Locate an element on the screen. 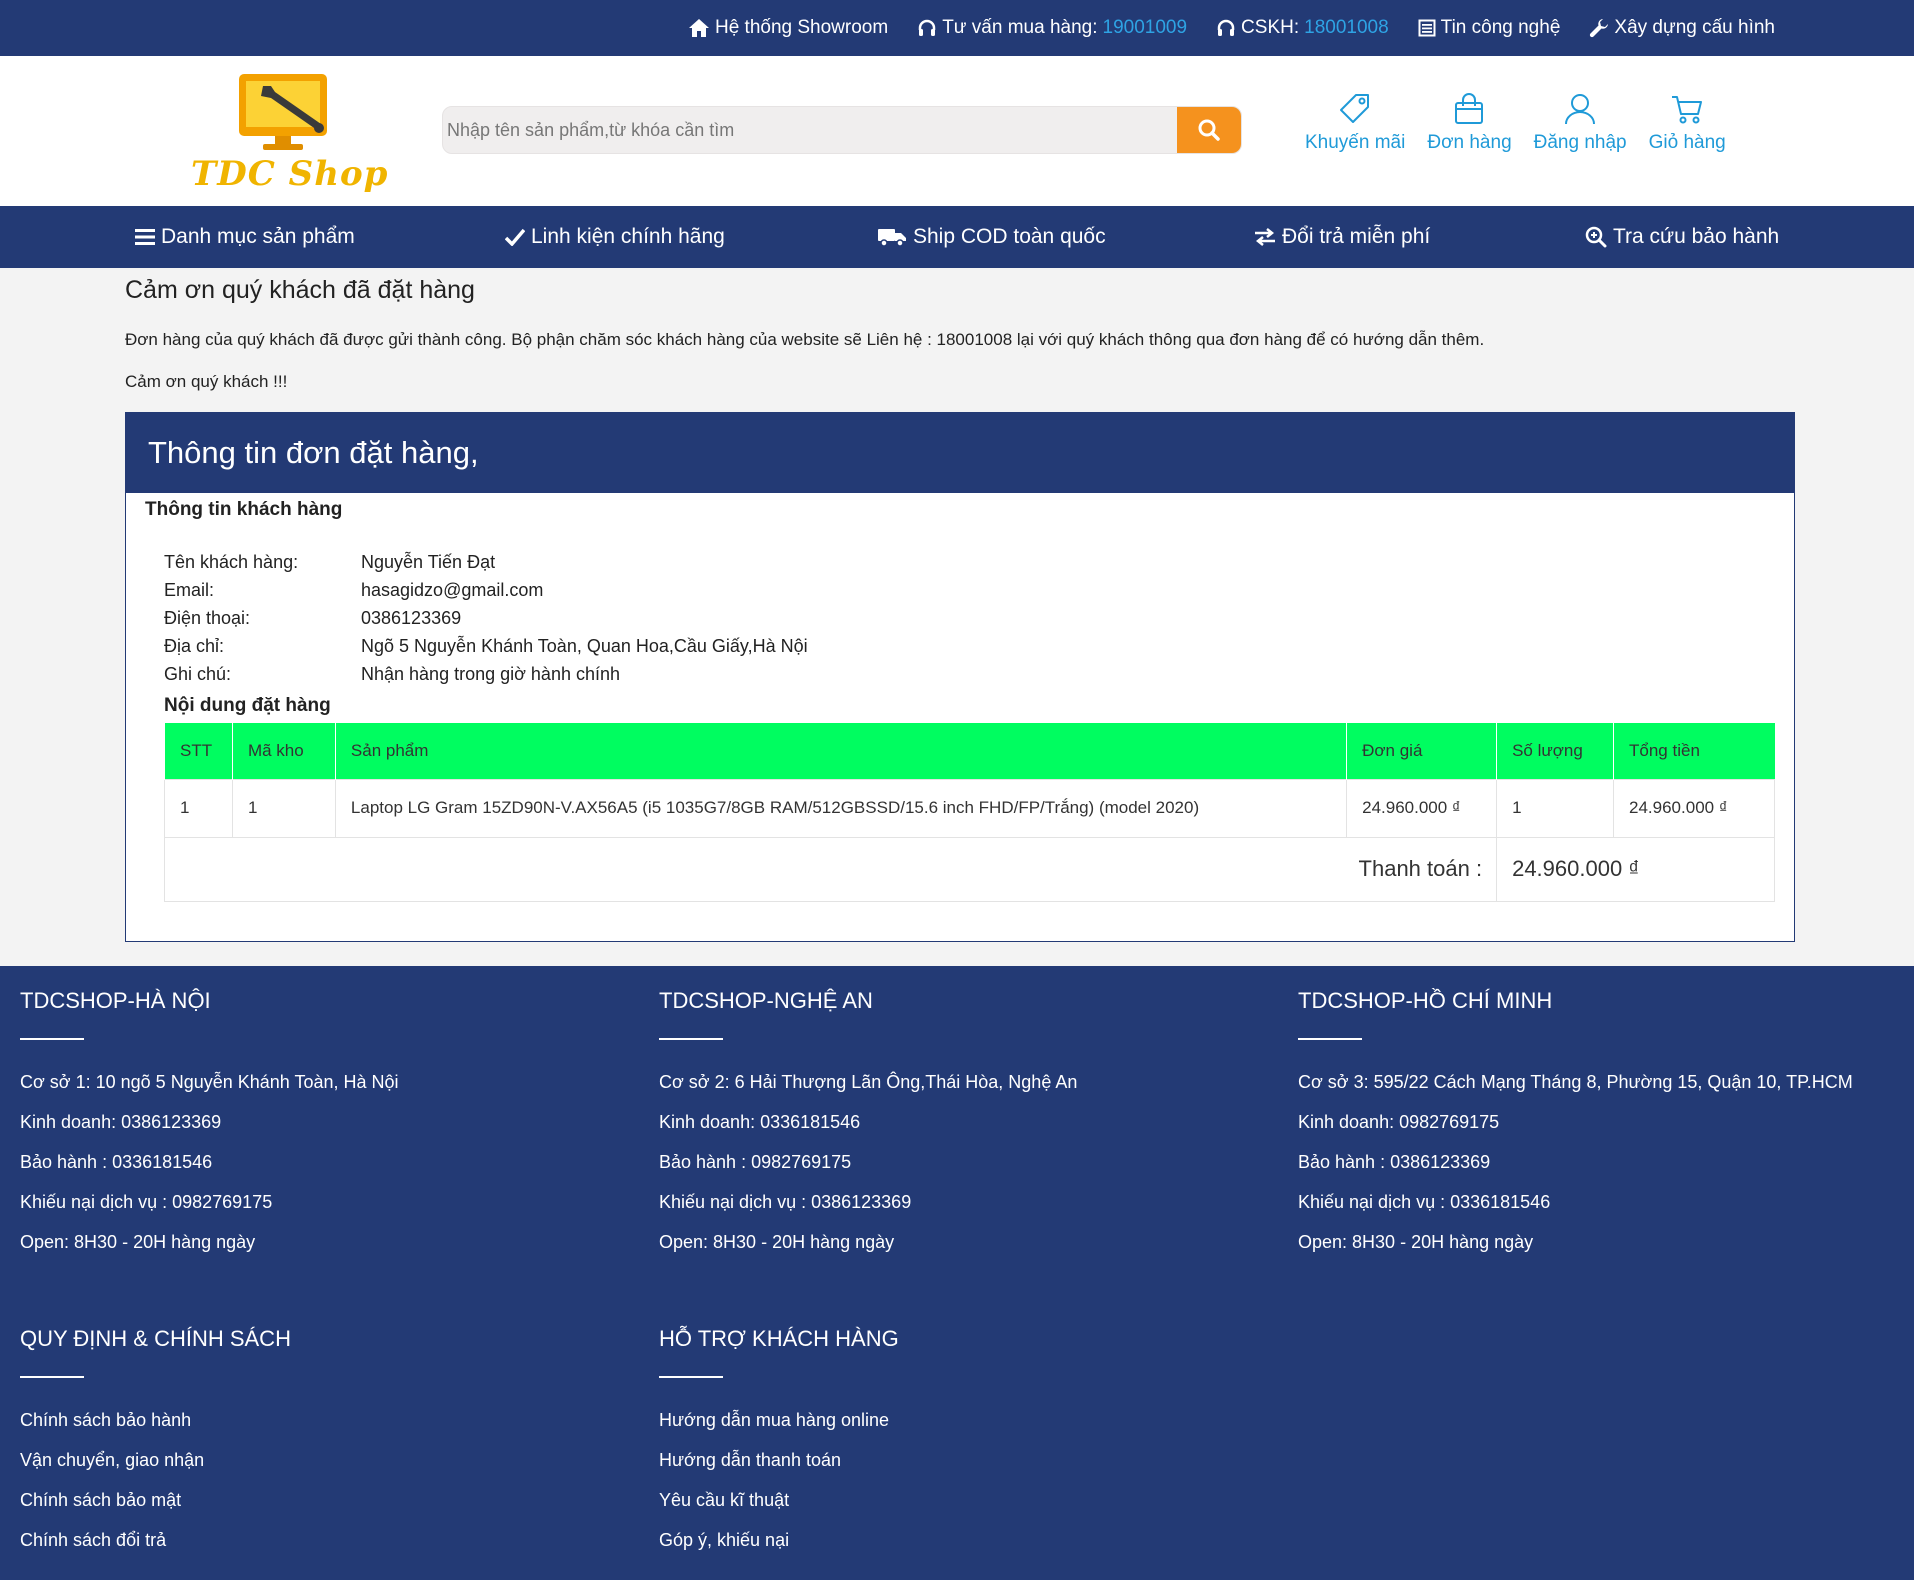  search-bar is located at coordinates (842, 130).